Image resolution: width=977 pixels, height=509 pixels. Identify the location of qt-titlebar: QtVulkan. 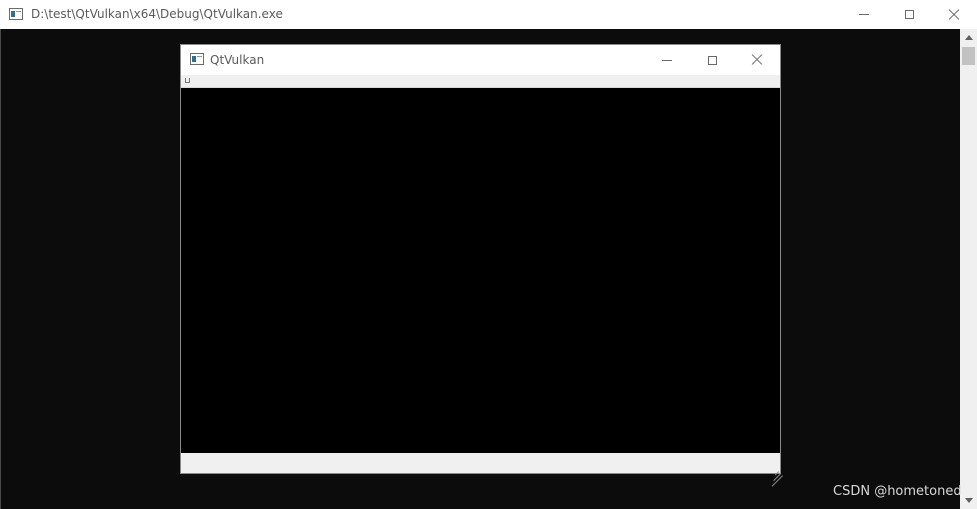
(480, 60).